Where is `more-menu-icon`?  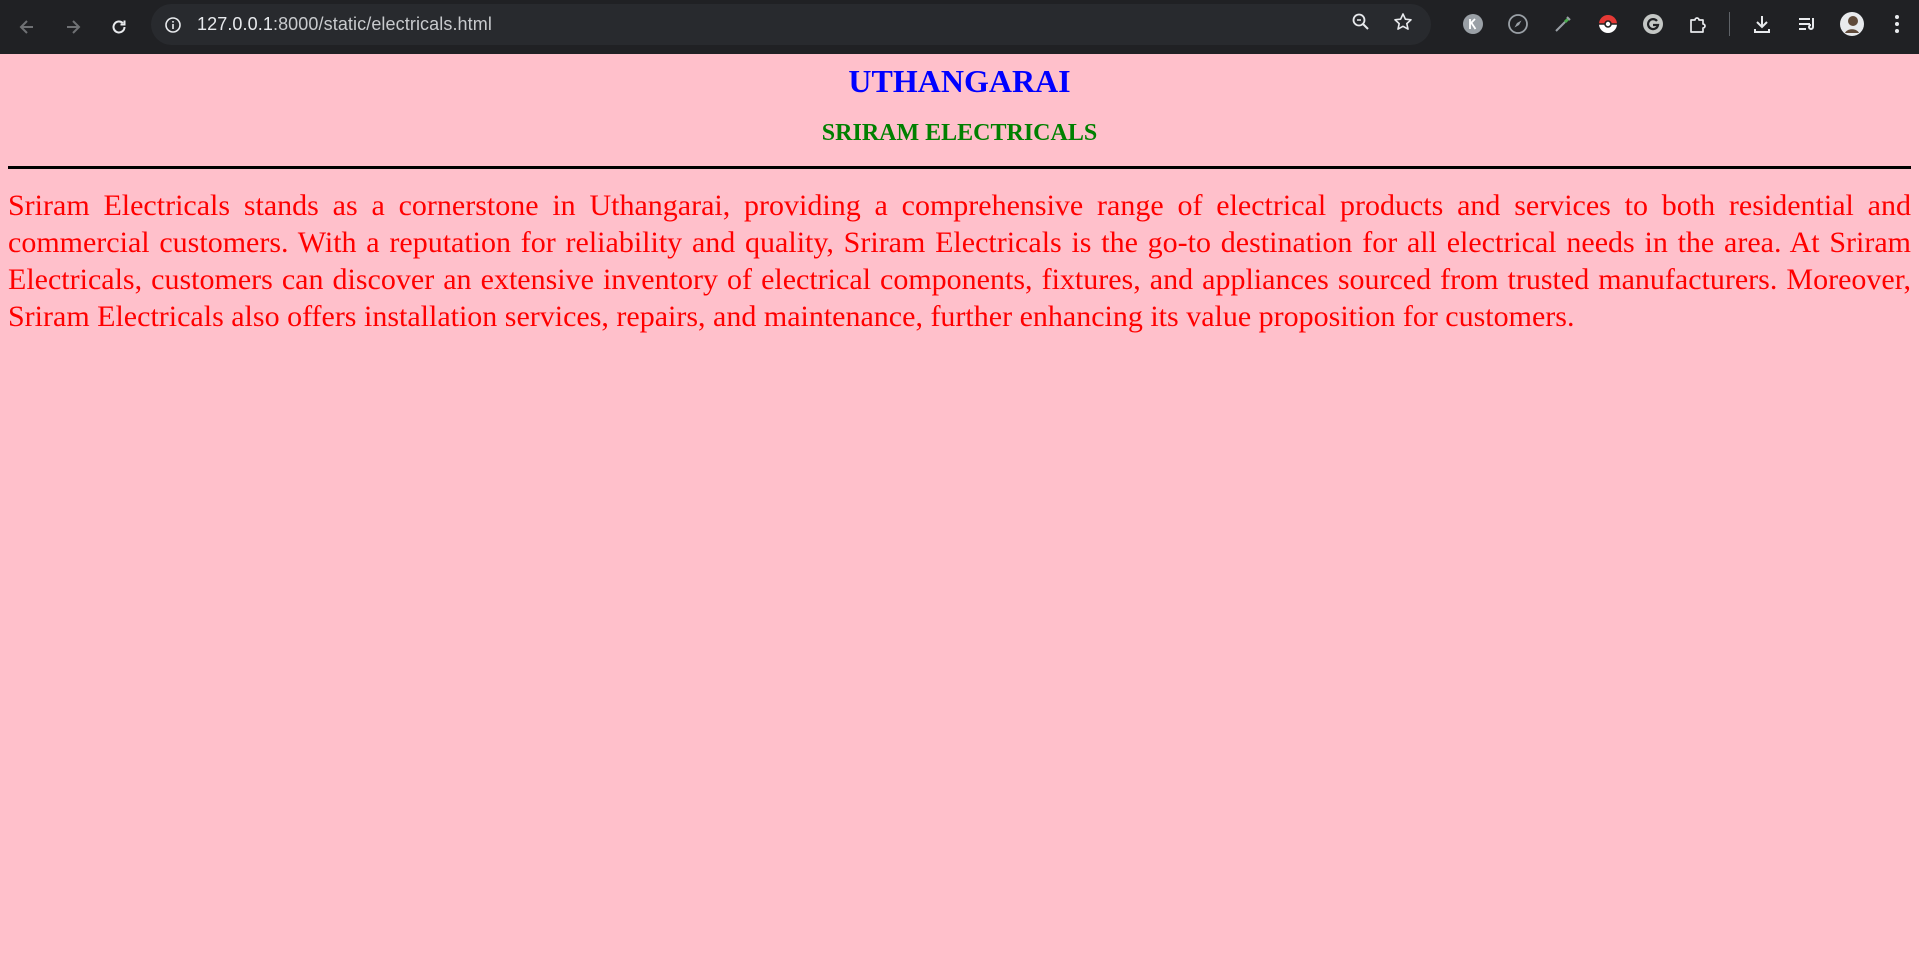 more-menu-icon is located at coordinates (1896, 24).